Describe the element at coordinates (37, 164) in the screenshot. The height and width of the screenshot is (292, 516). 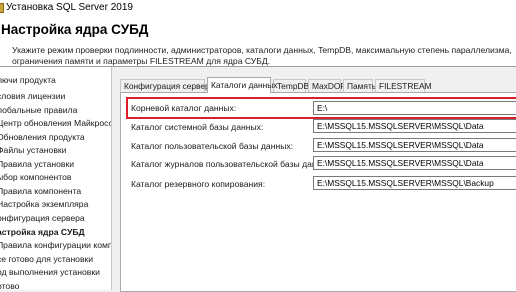
I see `sidebar-item-install-rules: Правила установки` at that location.